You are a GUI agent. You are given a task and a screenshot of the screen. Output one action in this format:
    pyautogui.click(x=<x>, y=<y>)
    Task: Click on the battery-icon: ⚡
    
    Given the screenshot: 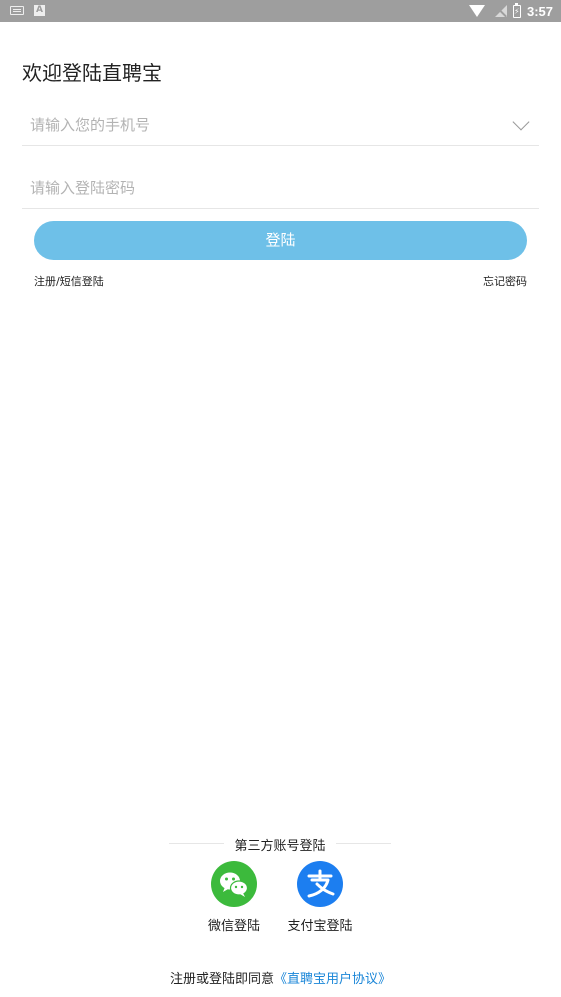 What is the action you would take?
    pyautogui.click(x=516, y=10)
    